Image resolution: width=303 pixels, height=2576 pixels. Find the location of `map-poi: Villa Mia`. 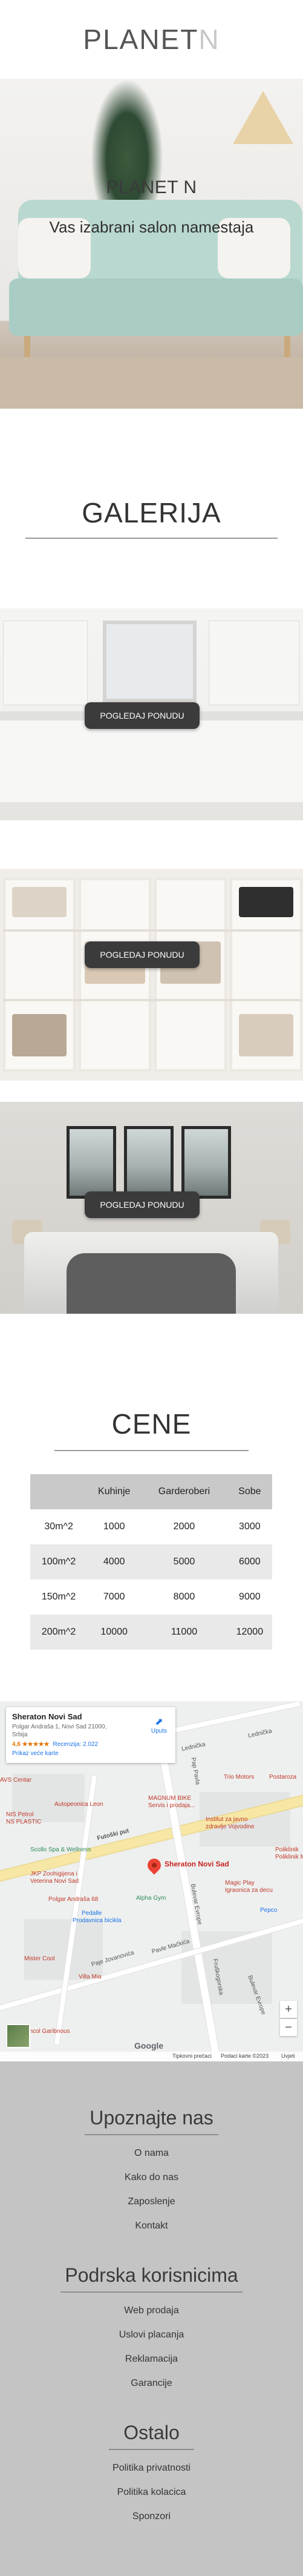

map-poi: Villa Mia is located at coordinates (90, 1977).